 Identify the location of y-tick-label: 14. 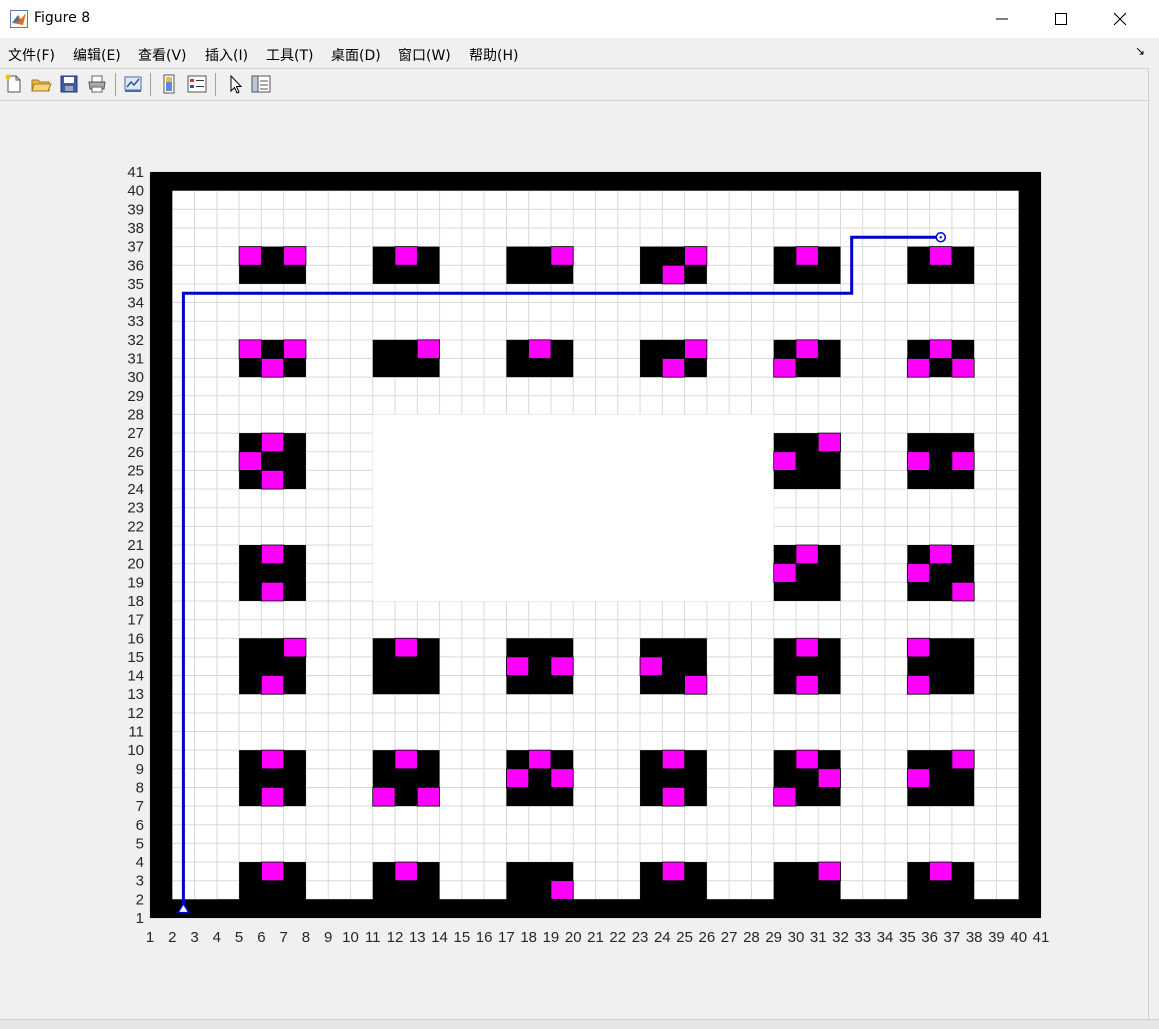
(135, 676).